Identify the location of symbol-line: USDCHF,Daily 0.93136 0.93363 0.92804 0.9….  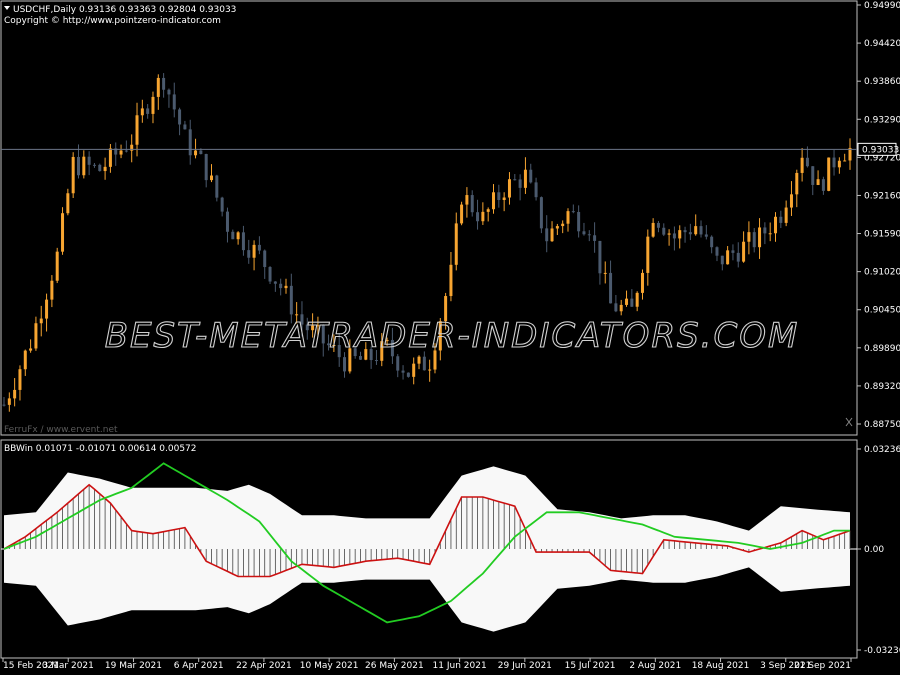
(124, 10).